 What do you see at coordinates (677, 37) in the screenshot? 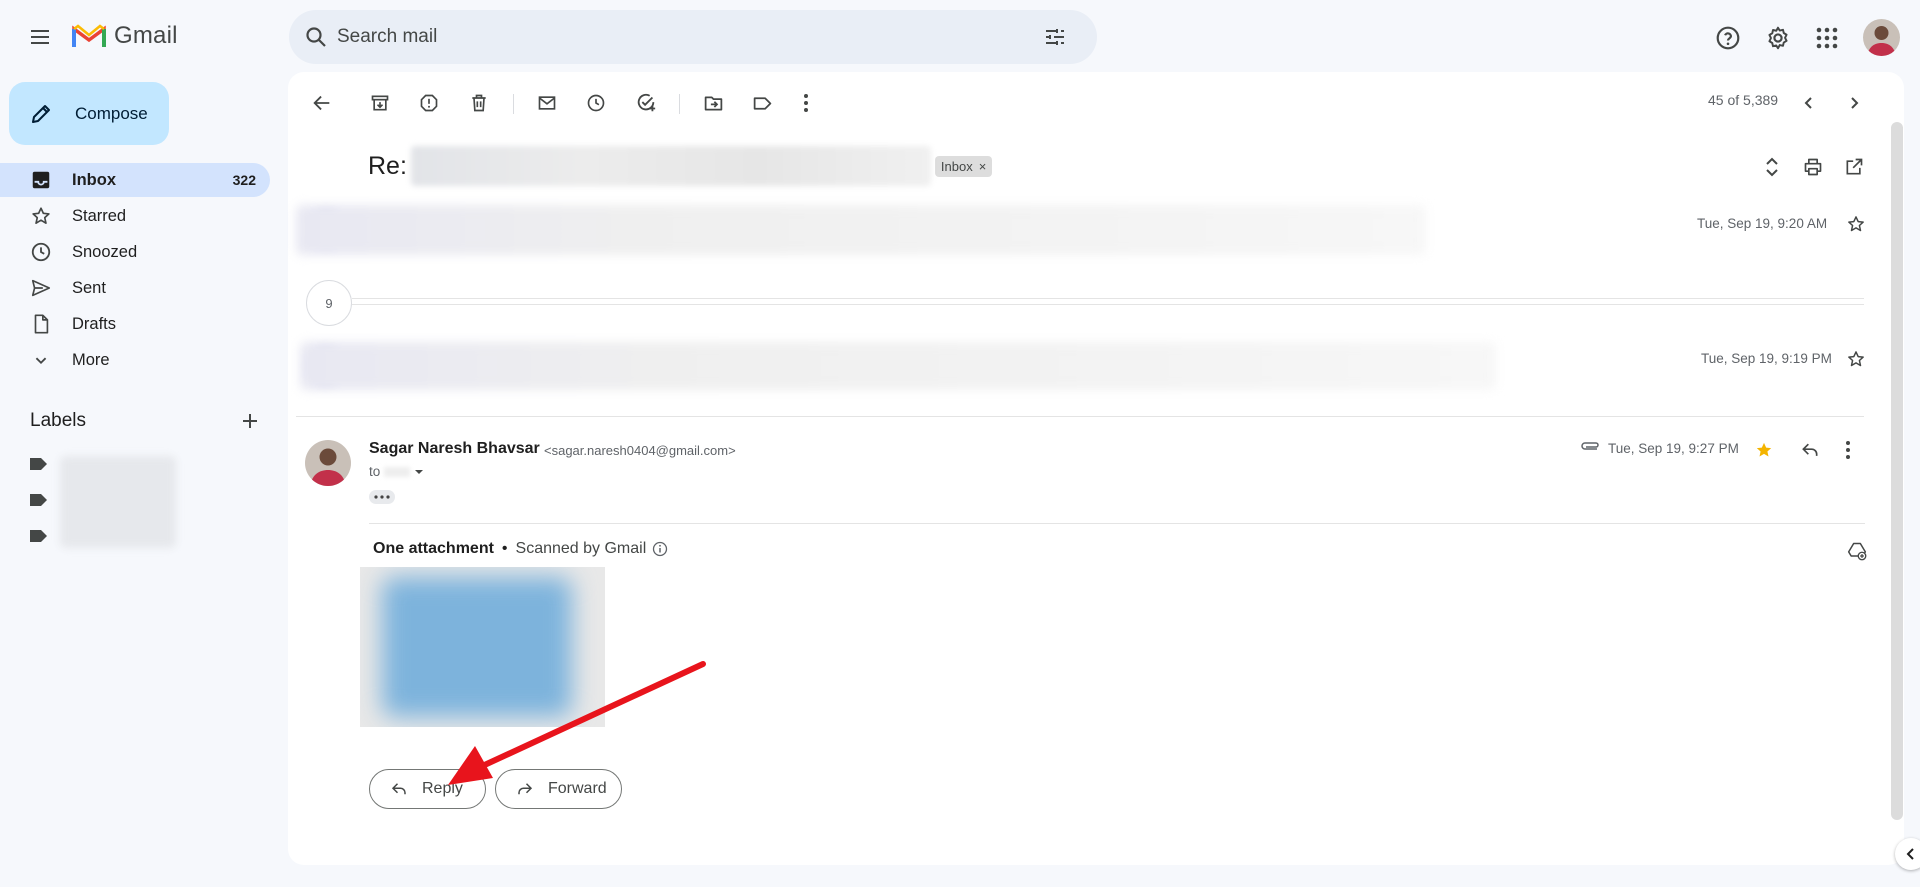
I see `search-input` at bounding box center [677, 37].